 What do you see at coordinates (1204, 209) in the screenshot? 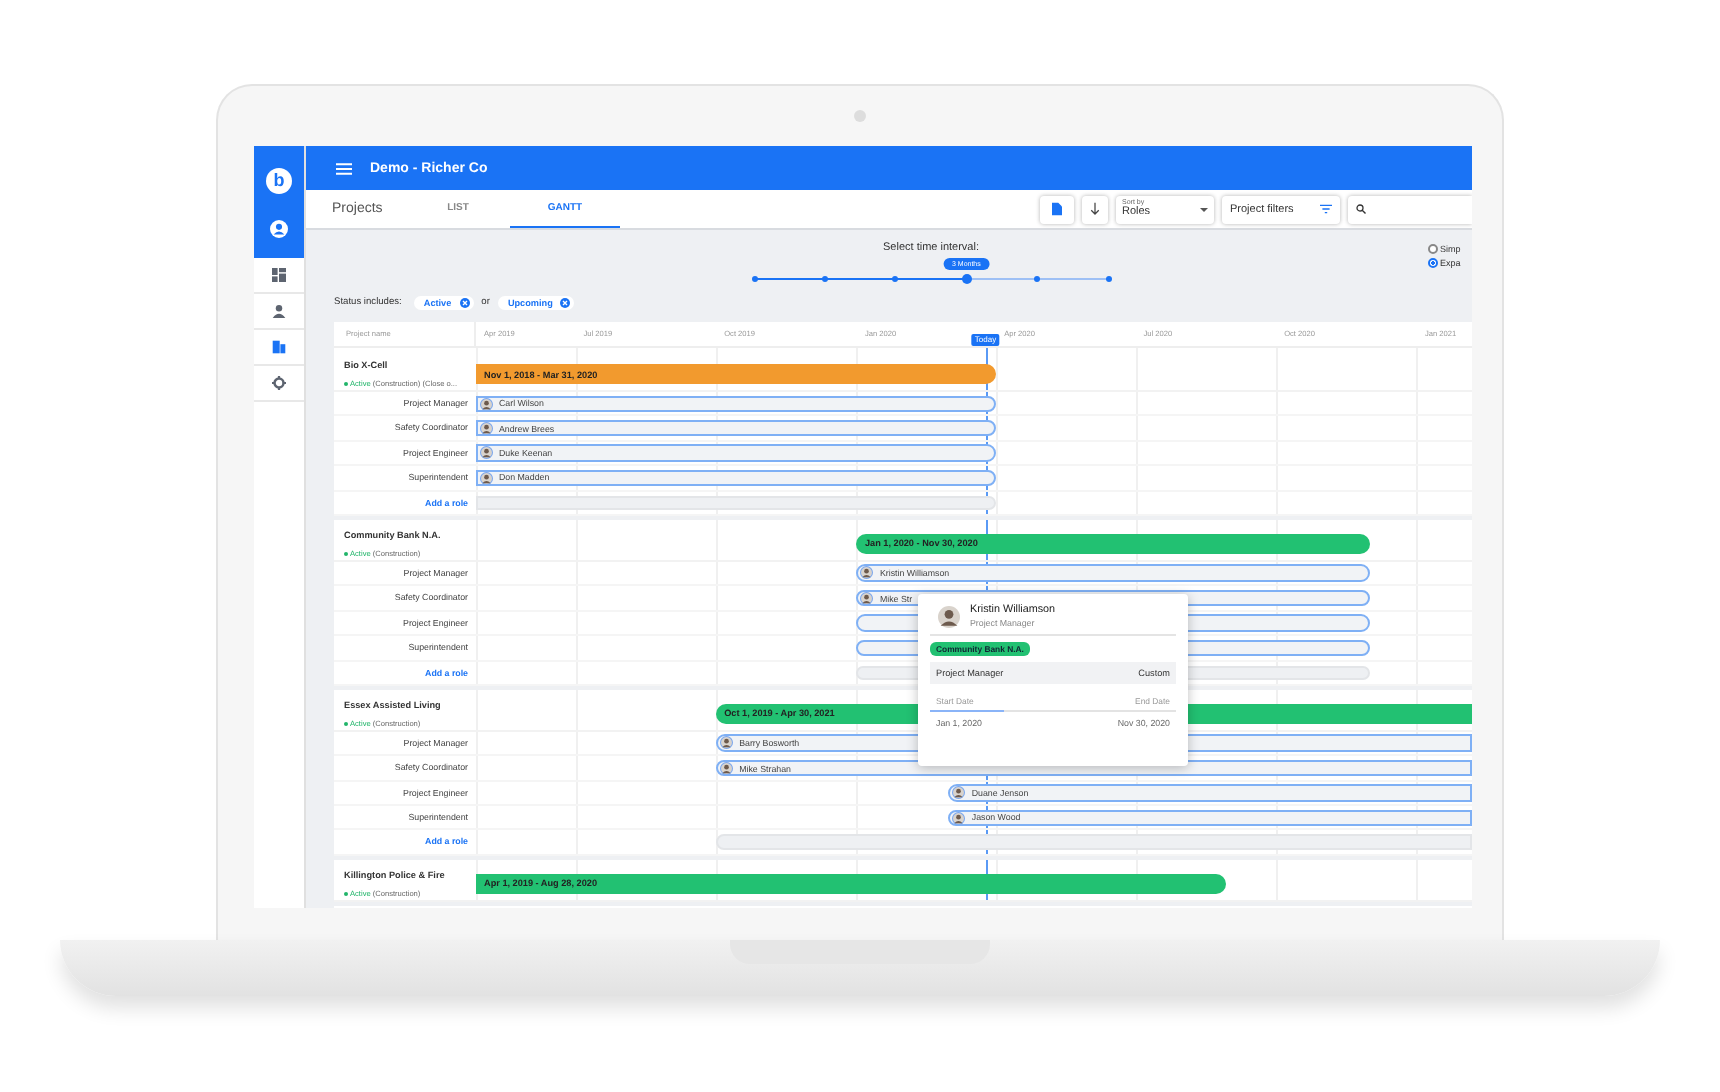
I see `caret-icon` at bounding box center [1204, 209].